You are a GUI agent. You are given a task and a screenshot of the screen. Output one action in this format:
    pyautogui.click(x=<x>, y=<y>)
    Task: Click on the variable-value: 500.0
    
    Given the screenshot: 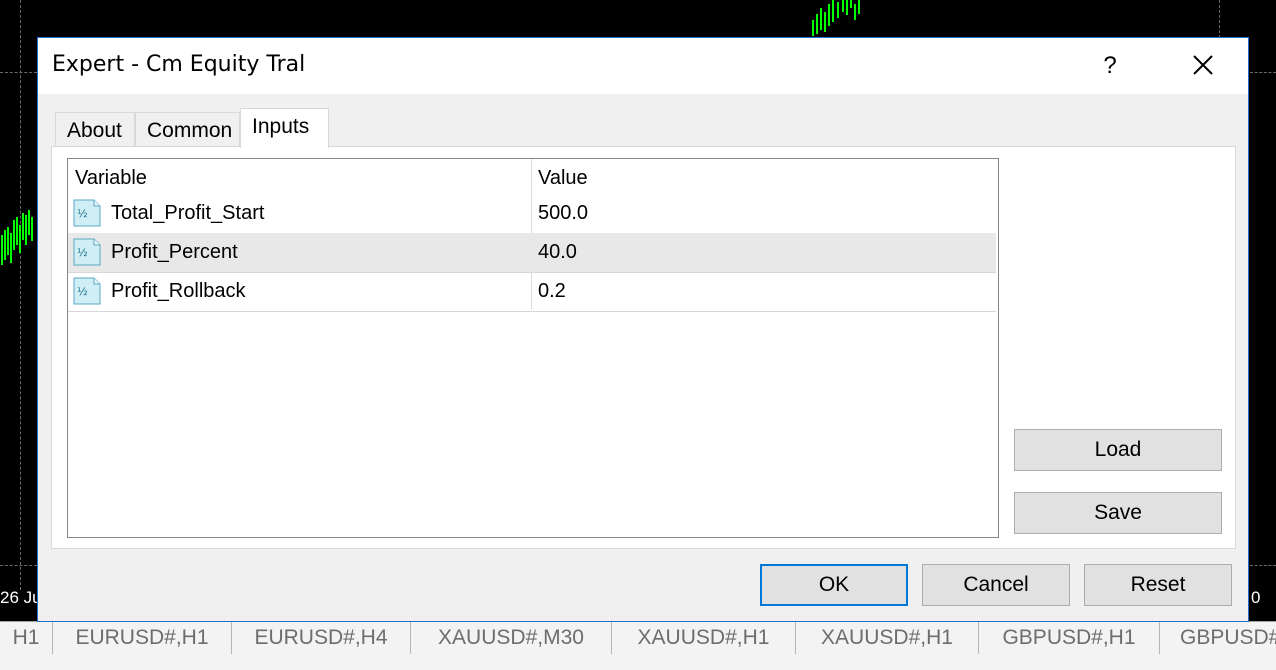 What is the action you would take?
    pyautogui.click(x=563, y=213)
    